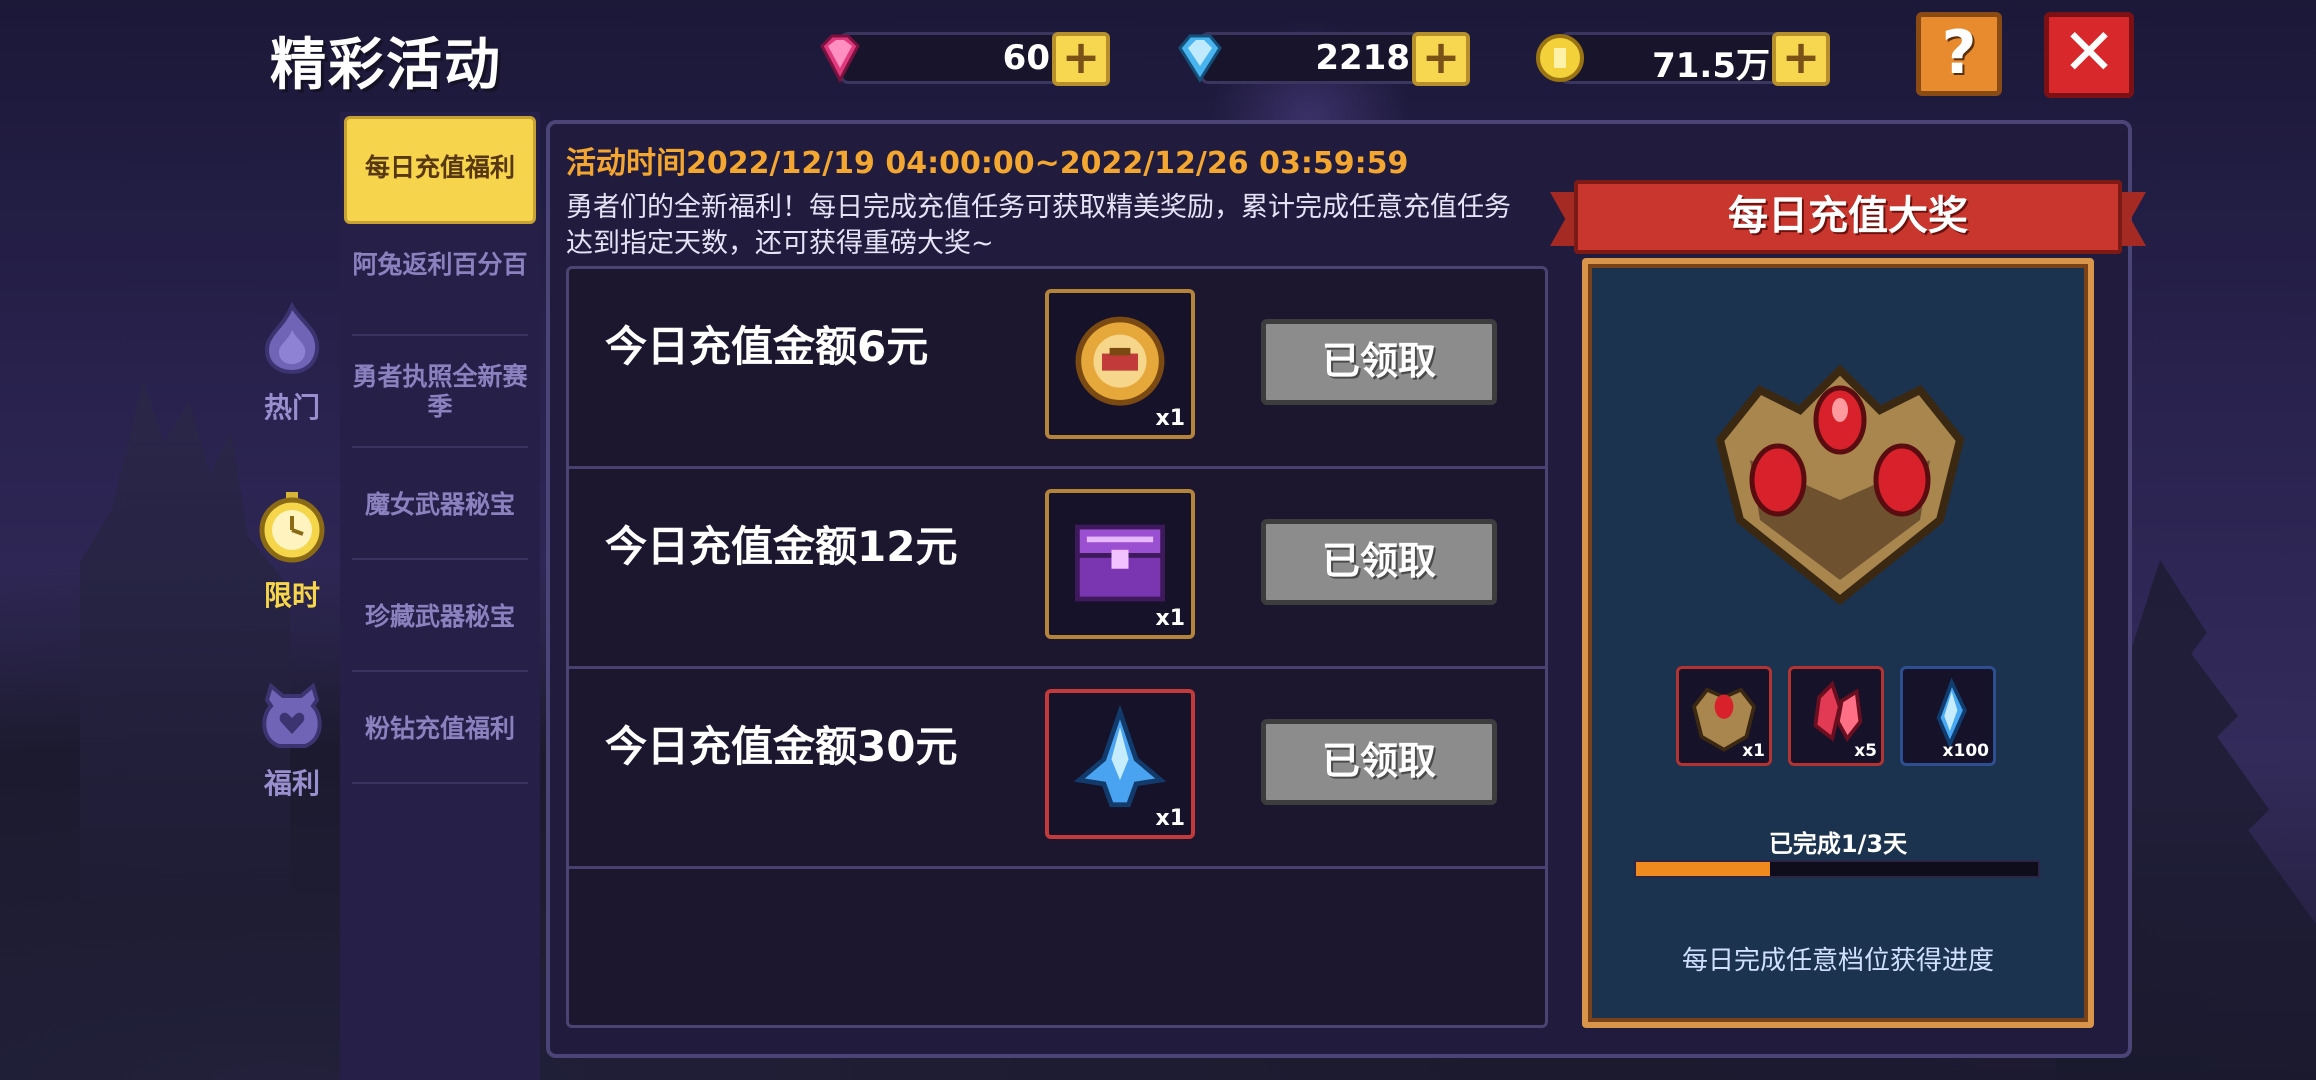 The image size is (2316, 1080). What do you see at coordinates (1865, 751) in the screenshot?
I see `item-quantity: x5` at bounding box center [1865, 751].